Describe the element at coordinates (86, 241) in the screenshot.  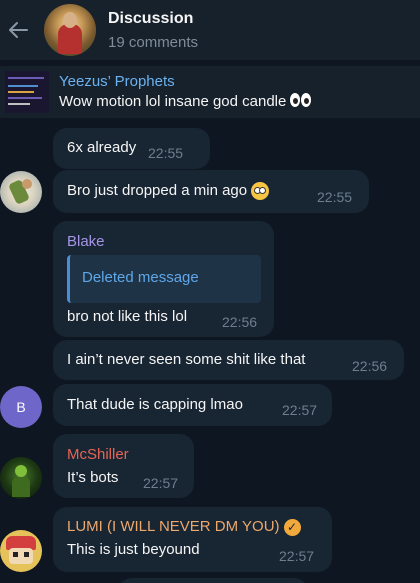
I see `sender-name: Blake` at that location.